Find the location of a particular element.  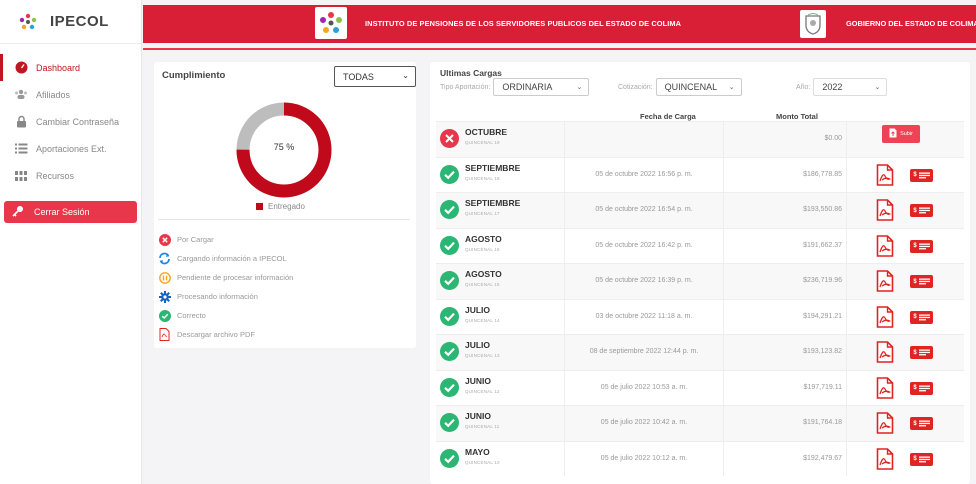

ipecol-logo-icon is located at coordinates (28, 21).